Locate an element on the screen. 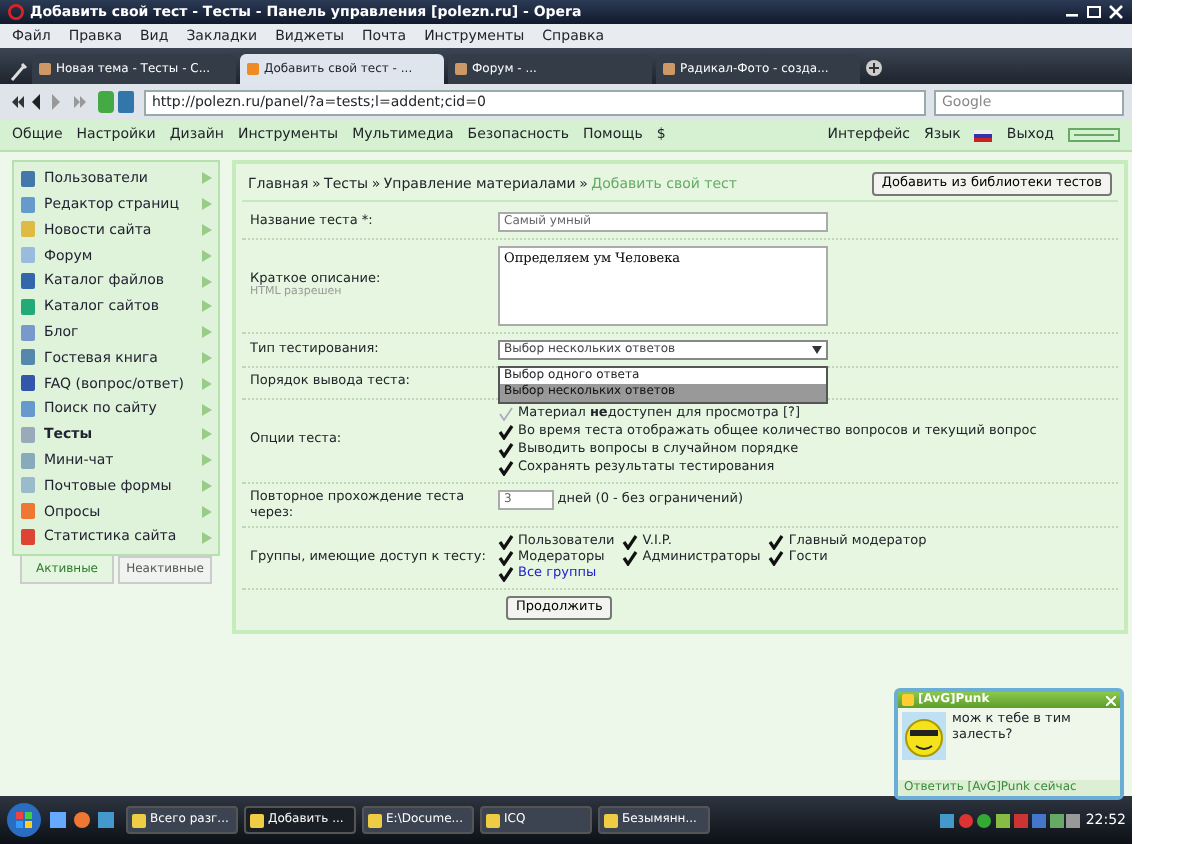 This screenshot has height=844, width=1200. tray-icons-drawing is located at coordinates (1009, 820).